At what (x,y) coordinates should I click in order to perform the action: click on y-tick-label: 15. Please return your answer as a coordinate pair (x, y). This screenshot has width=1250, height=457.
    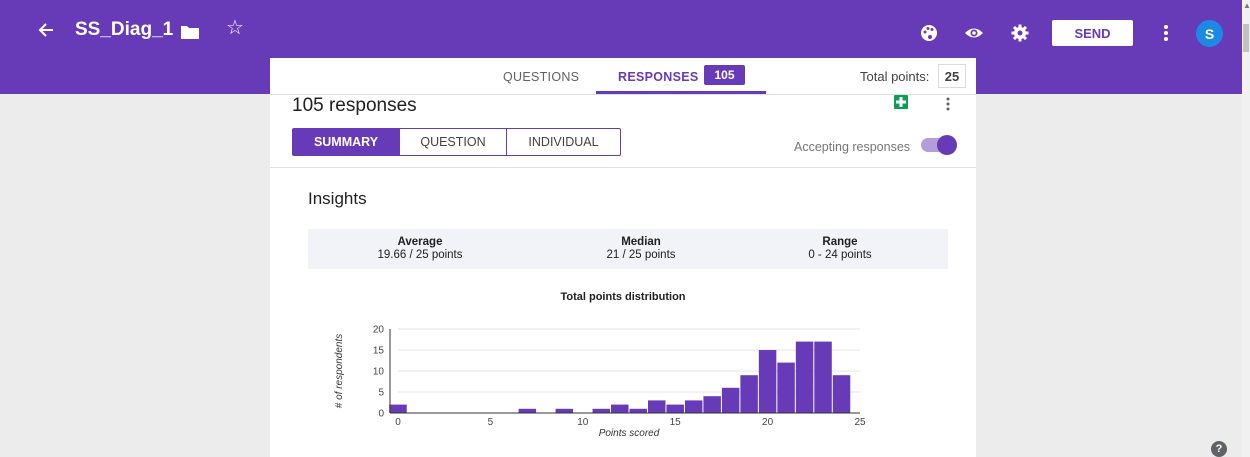
    Looking at the image, I should click on (379, 351).